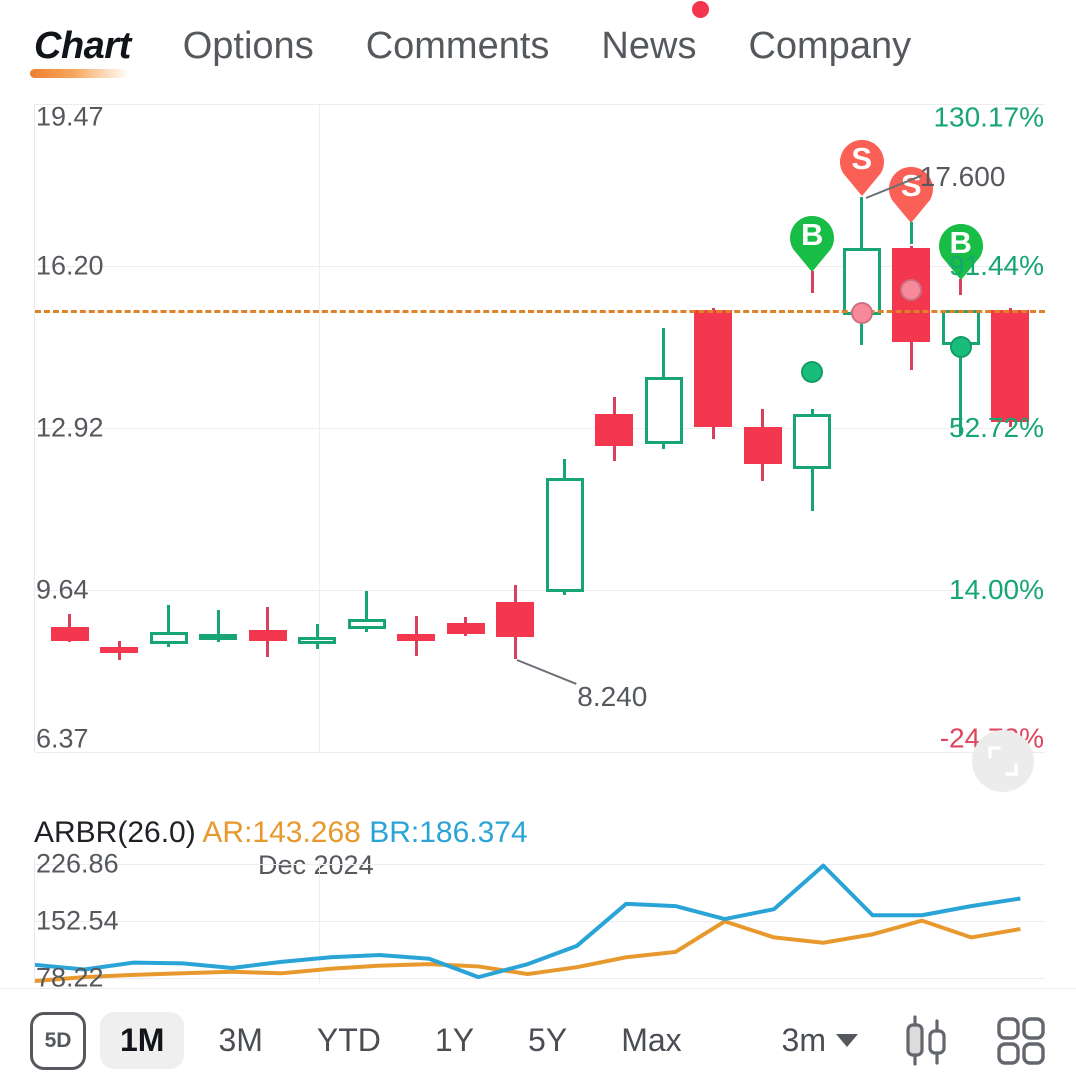  Describe the element at coordinates (79, 73) in the screenshot. I see `active-tab-underline` at that location.